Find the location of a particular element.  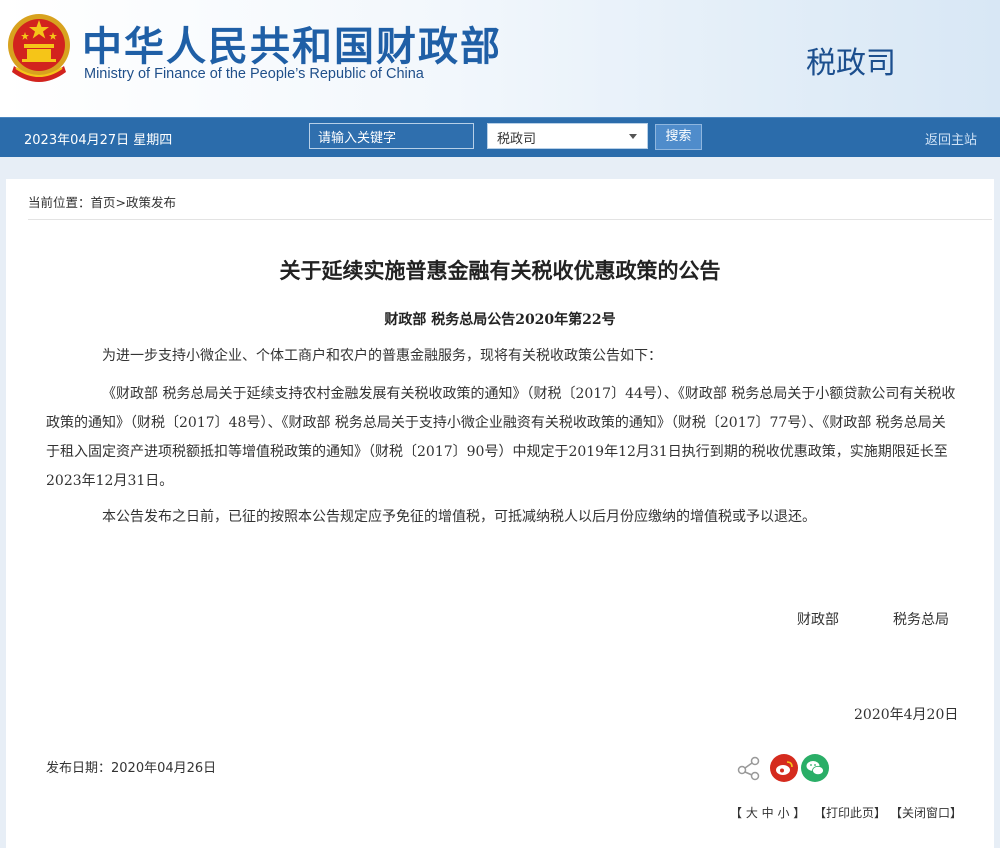

divider is located at coordinates (510, 219).